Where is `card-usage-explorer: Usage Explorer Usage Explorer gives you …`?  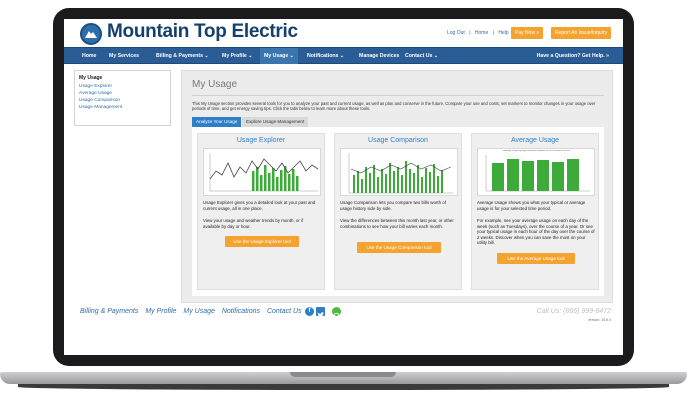
card-usage-explorer: Usage Explorer Usage Explorer gives you … is located at coordinates (261, 211).